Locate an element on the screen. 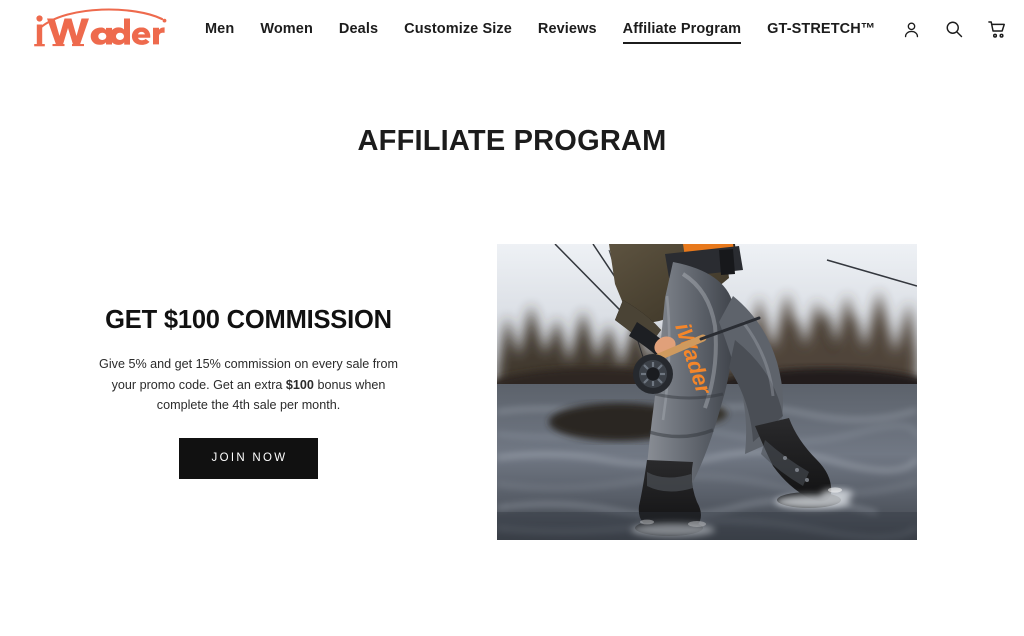 Image resolution: width=1024 pixels, height=636 pixels. page-title: AFFILIATE PROGRAM is located at coordinates (512, 141).